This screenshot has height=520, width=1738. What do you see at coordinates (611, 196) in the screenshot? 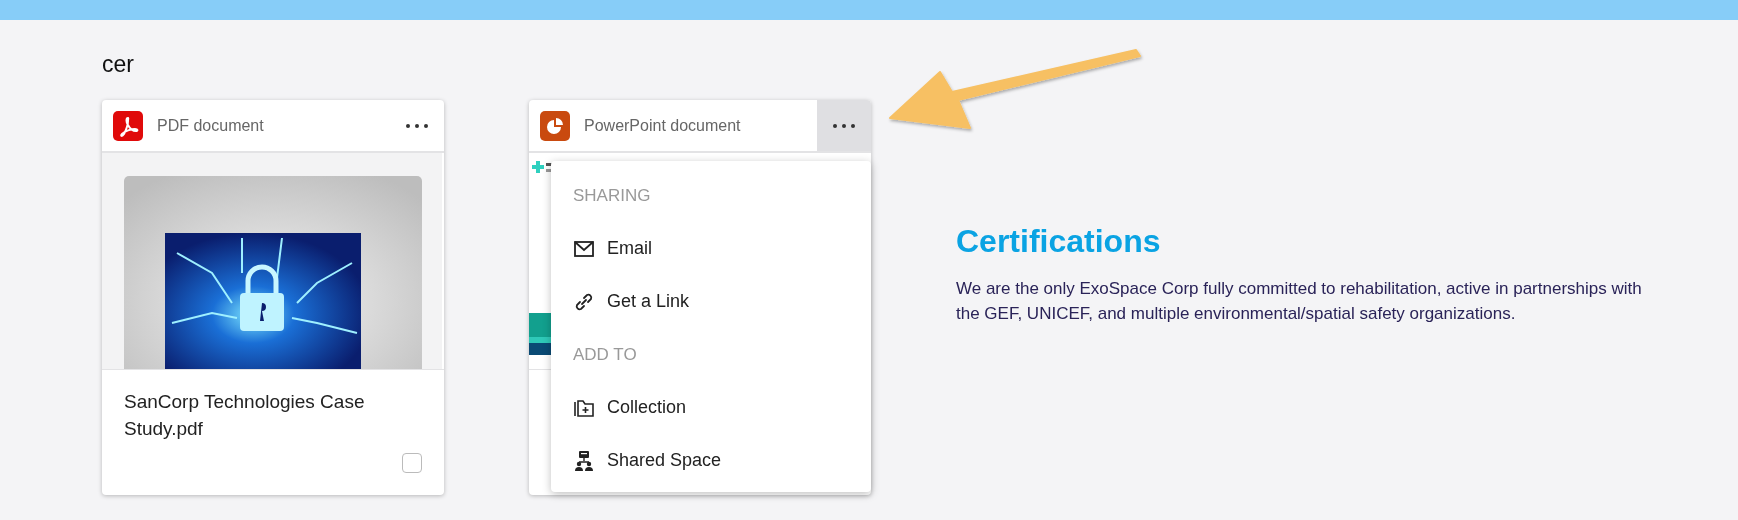
I see `menu-section-label: SHARING` at bounding box center [611, 196].